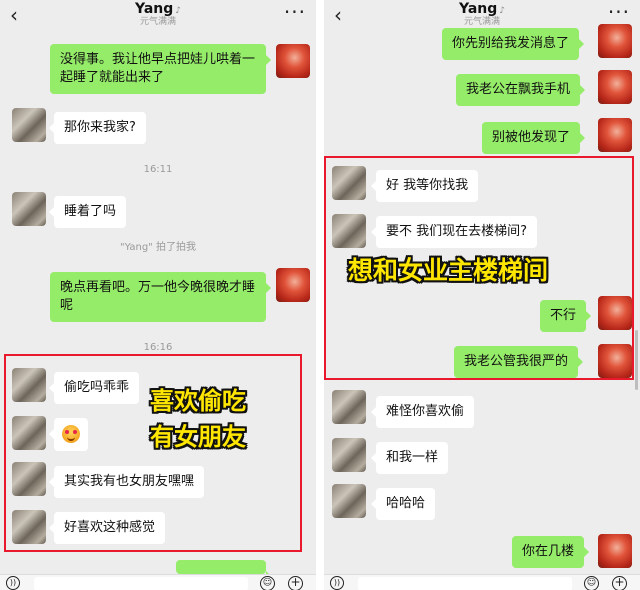  Describe the element at coordinates (521, 90) in the screenshot. I see `message-bubble-outgoing: 我老公在飘我手机` at that location.